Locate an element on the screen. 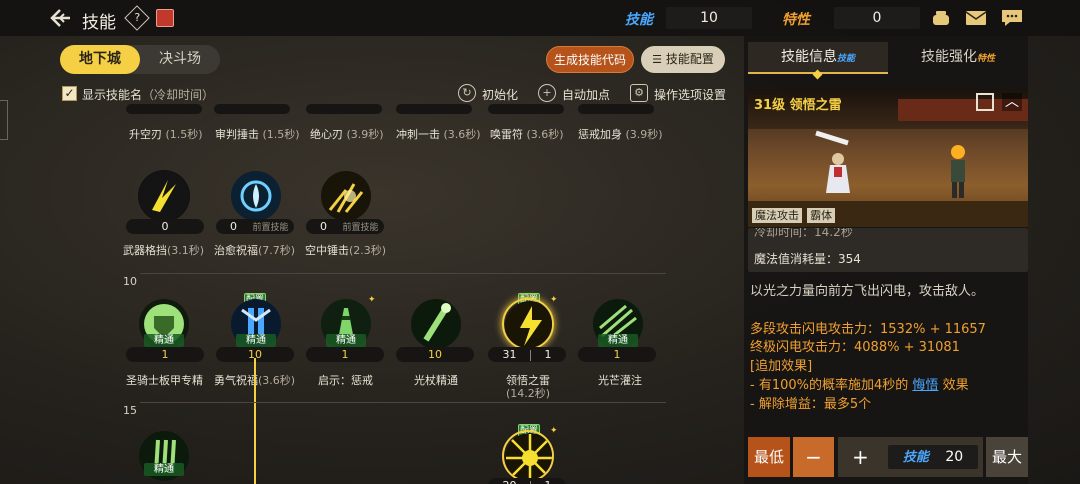 Image resolution: width=1080 pixels, height=484 pixels. tab-arena: 决斗场 is located at coordinates (180, 59).